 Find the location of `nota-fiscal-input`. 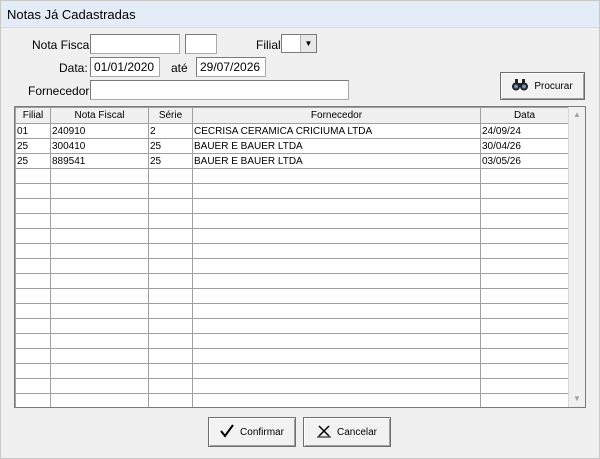

nota-fiscal-input is located at coordinates (135, 44).